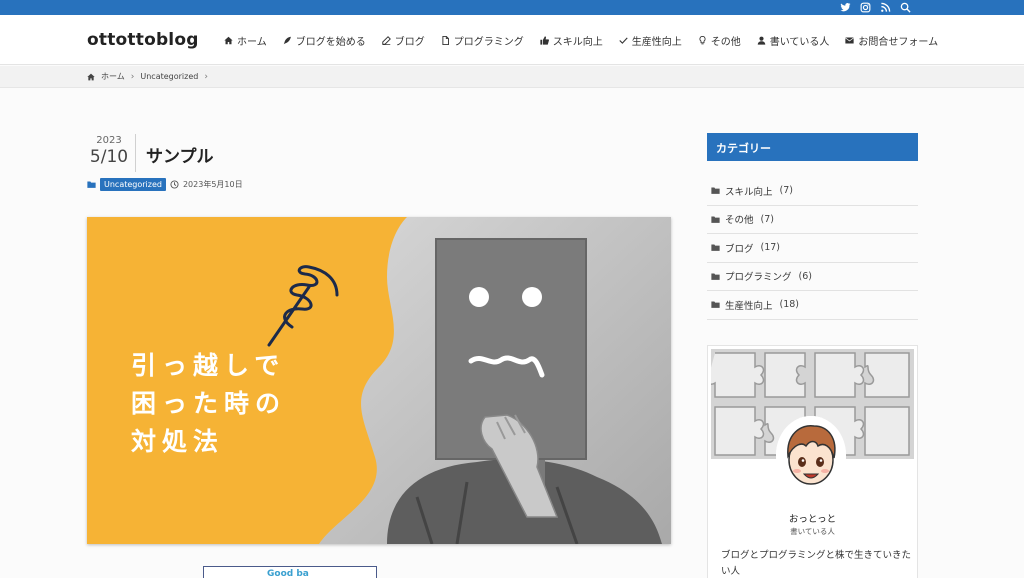 Image resolution: width=1024 pixels, height=578 pixels. Describe the element at coordinates (739, 221) in the screenshot. I see `category-label: その他` at that location.